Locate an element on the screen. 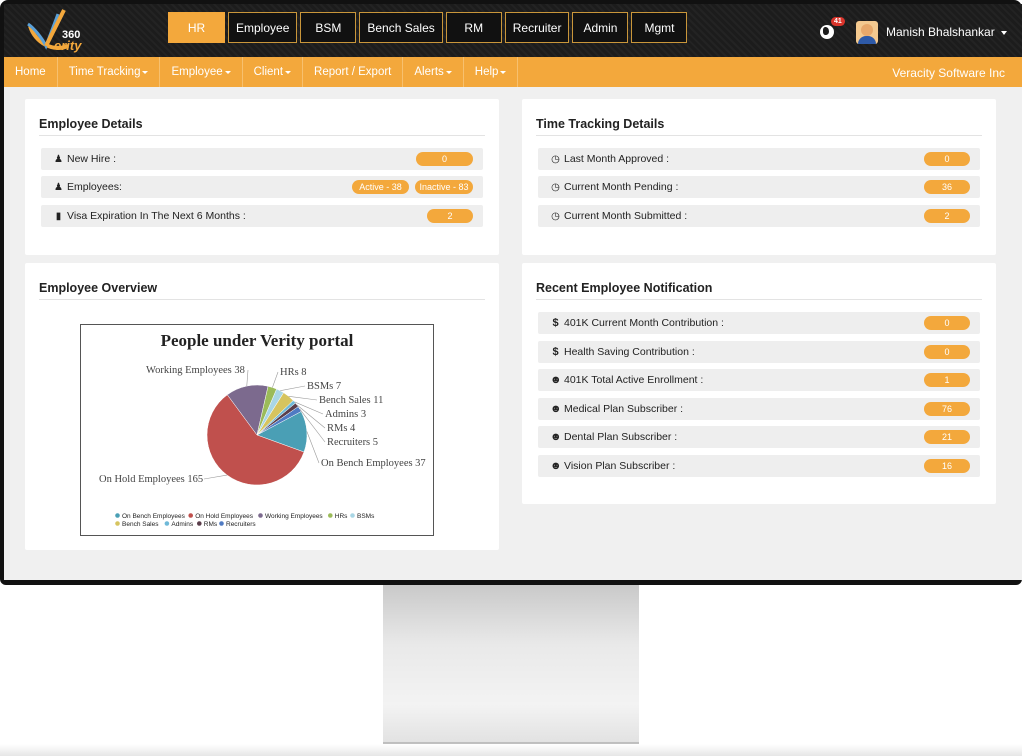 This screenshot has height=756, width=1022. row-count: 2 is located at coordinates (947, 216).